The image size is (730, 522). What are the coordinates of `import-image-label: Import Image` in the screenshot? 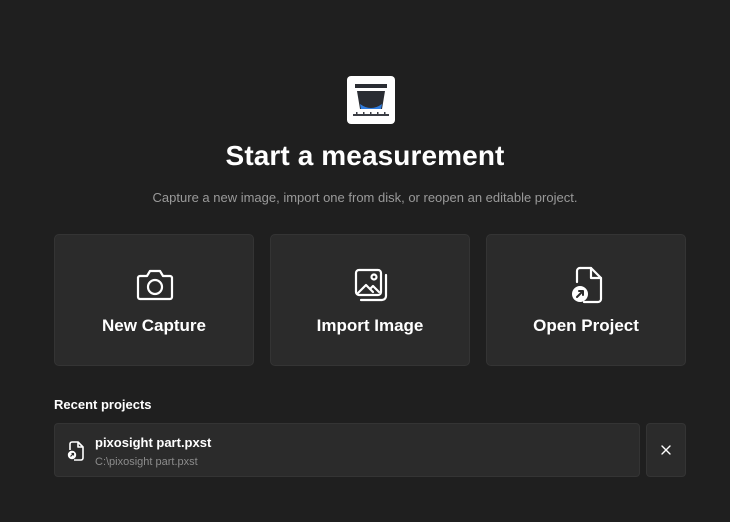 It's located at (370, 325).